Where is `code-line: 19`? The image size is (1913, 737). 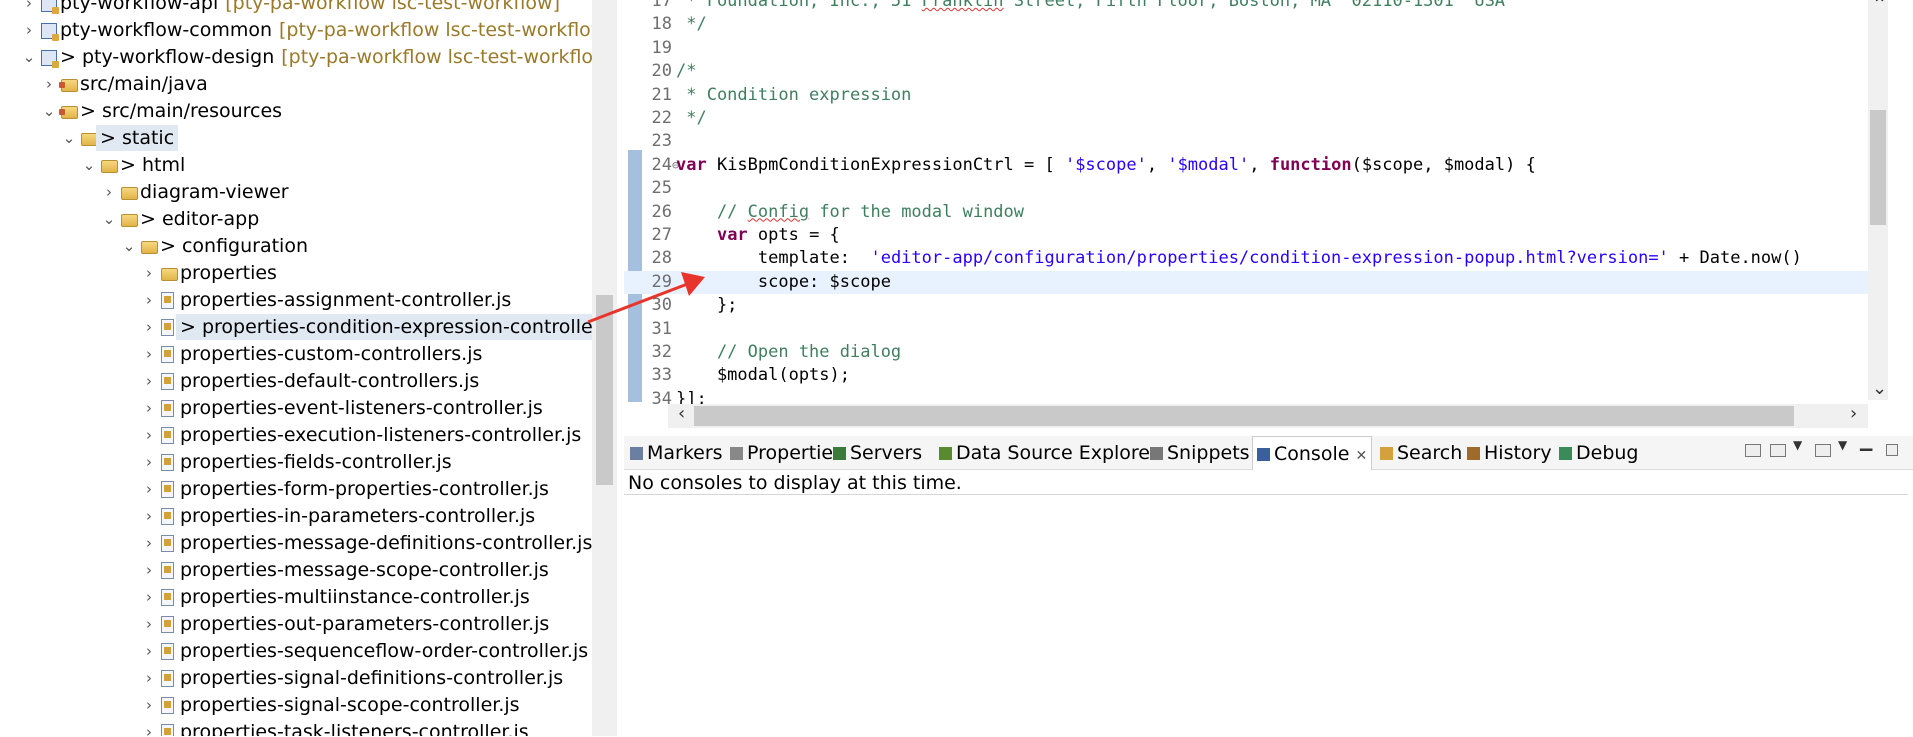
code-line: 19 is located at coordinates (1254, 48).